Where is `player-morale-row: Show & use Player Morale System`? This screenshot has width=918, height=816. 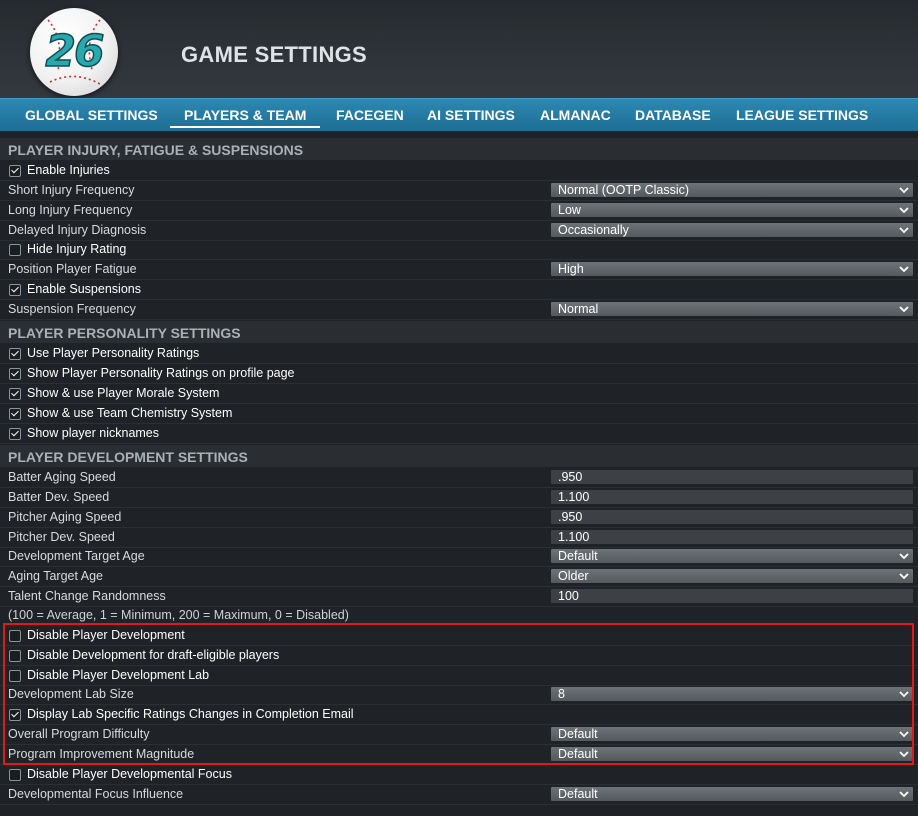 player-morale-row: Show & use Player Morale System is located at coordinates (459, 394).